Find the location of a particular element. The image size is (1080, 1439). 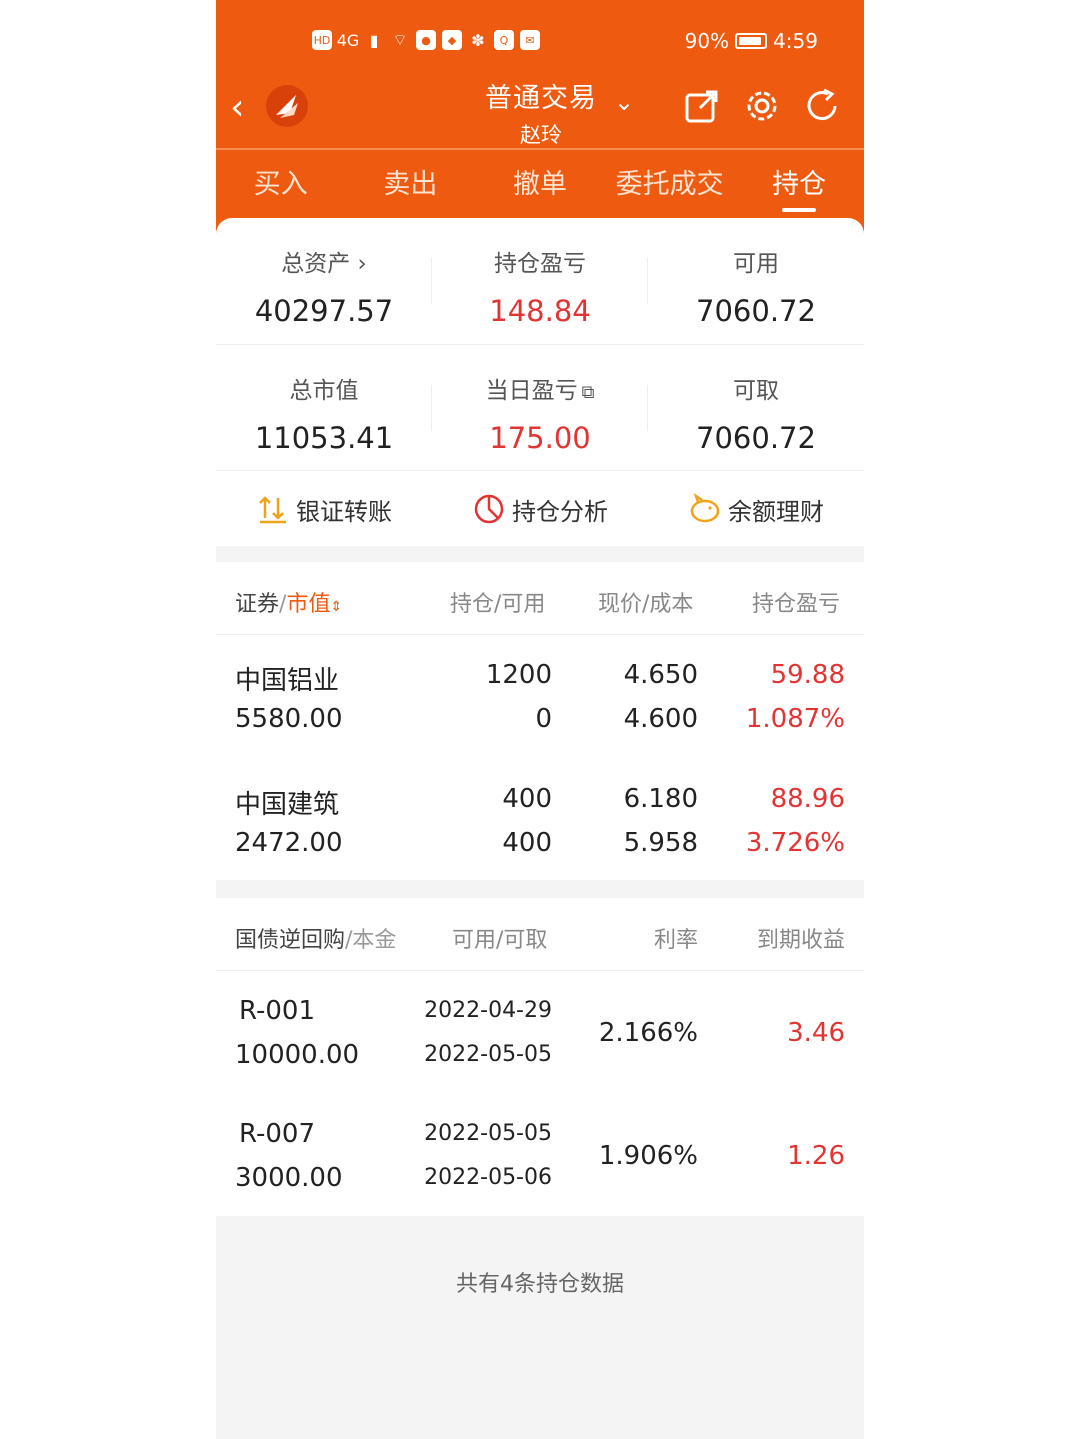

daily-pl-value: 175.00 is located at coordinates (540, 438).